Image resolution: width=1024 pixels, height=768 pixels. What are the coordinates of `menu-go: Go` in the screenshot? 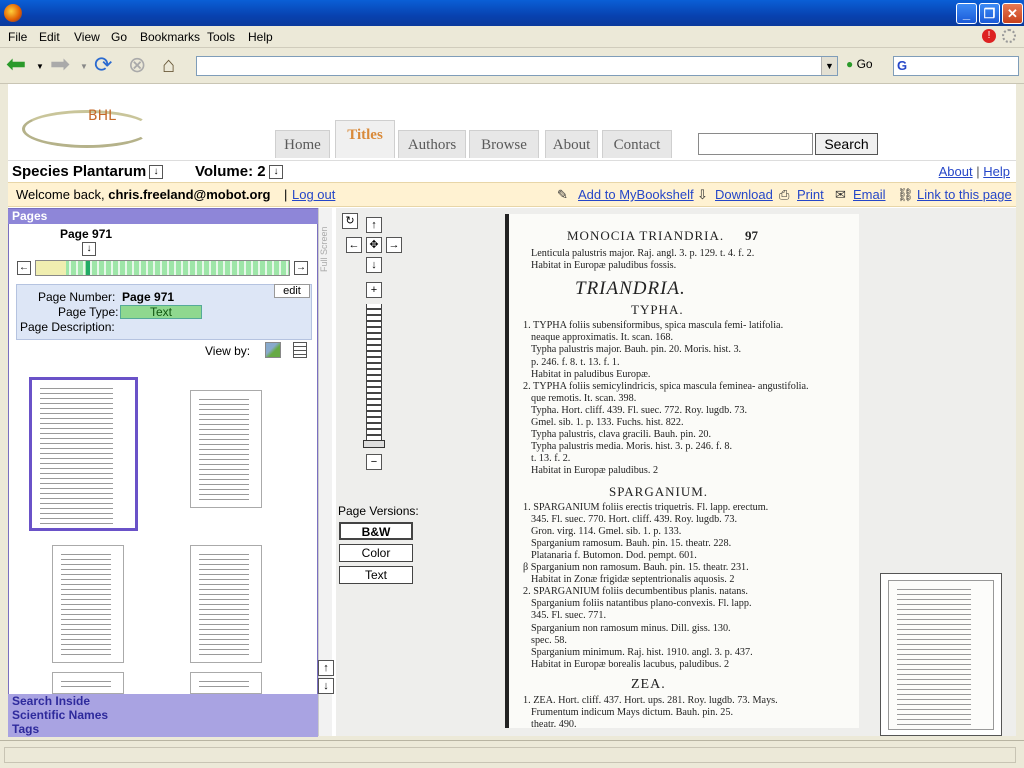 It's located at (119, 37).